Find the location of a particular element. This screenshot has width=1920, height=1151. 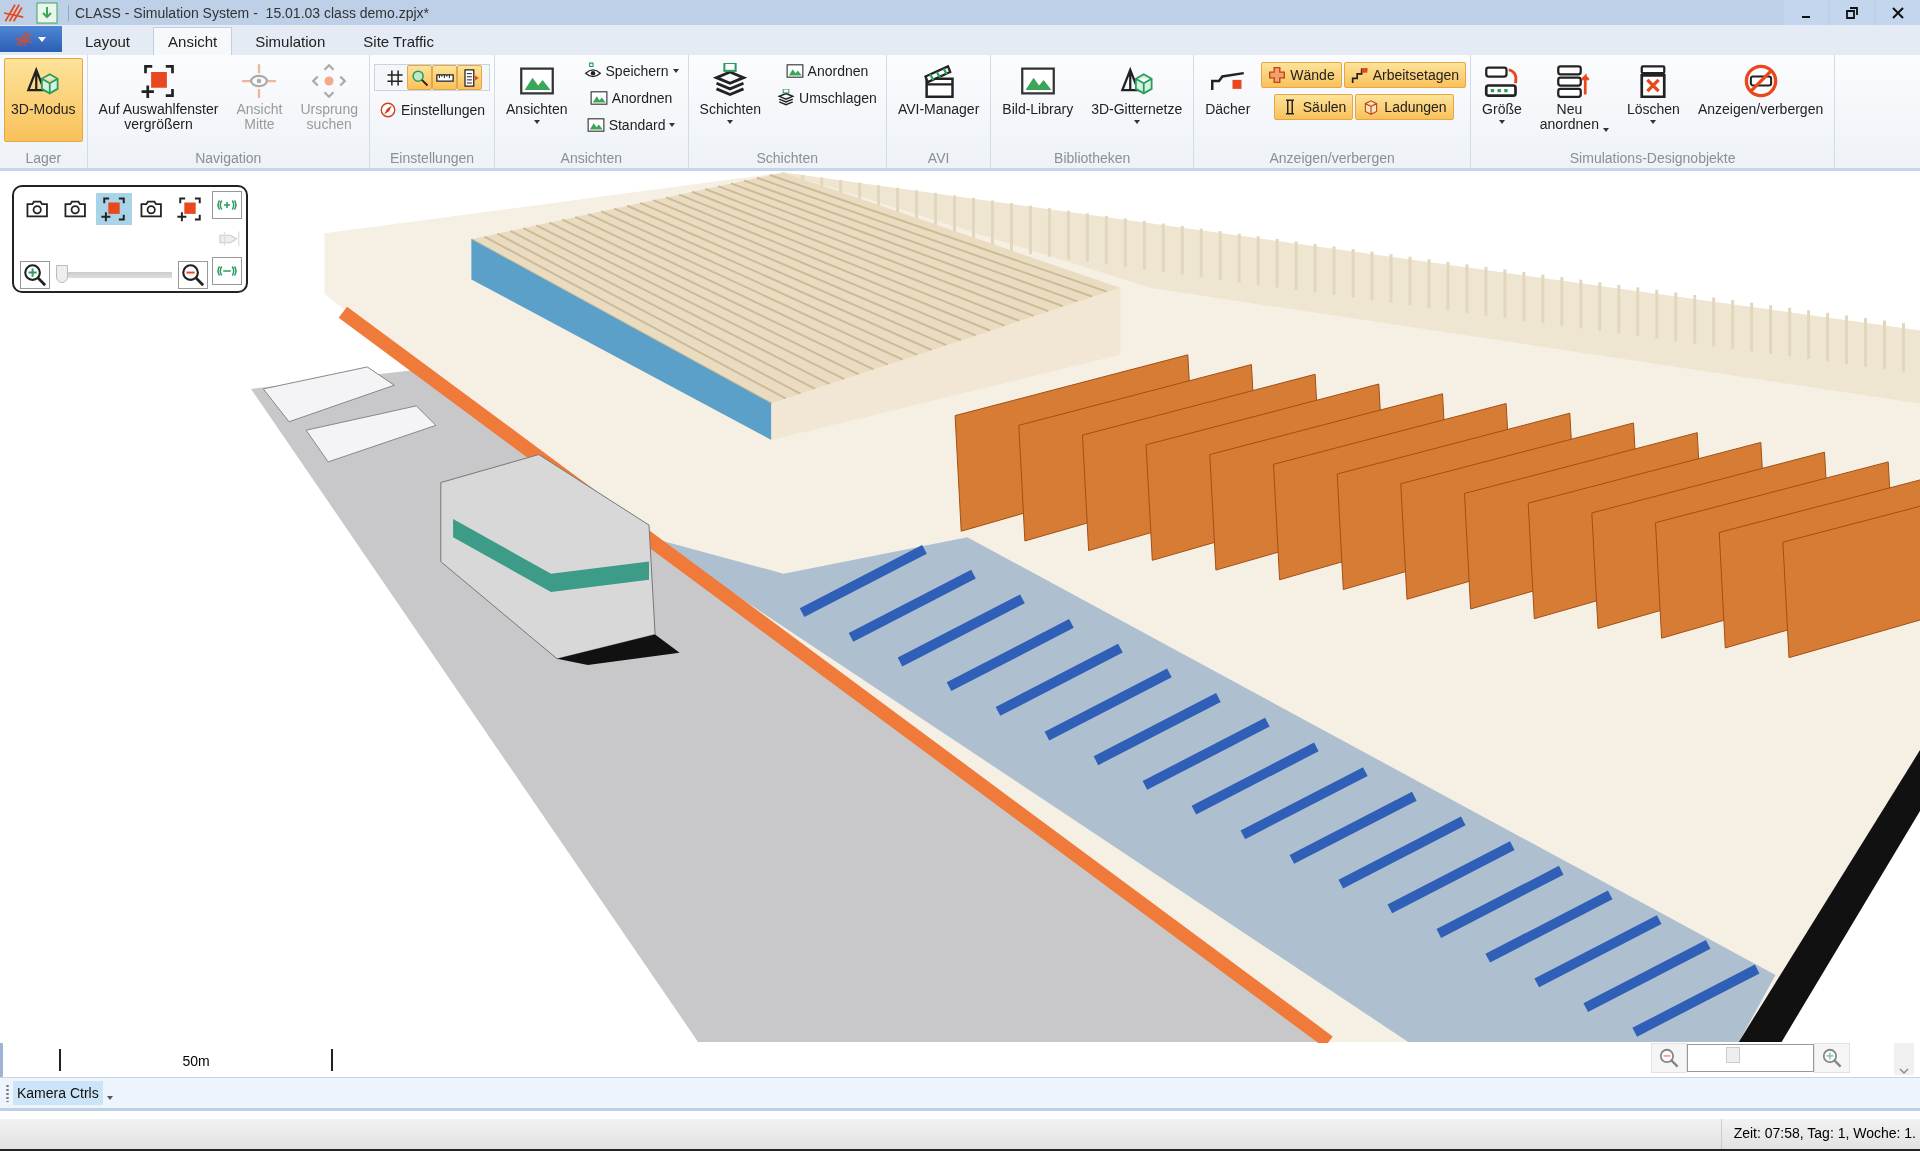

widen-button is located at coordinates (227, 205).